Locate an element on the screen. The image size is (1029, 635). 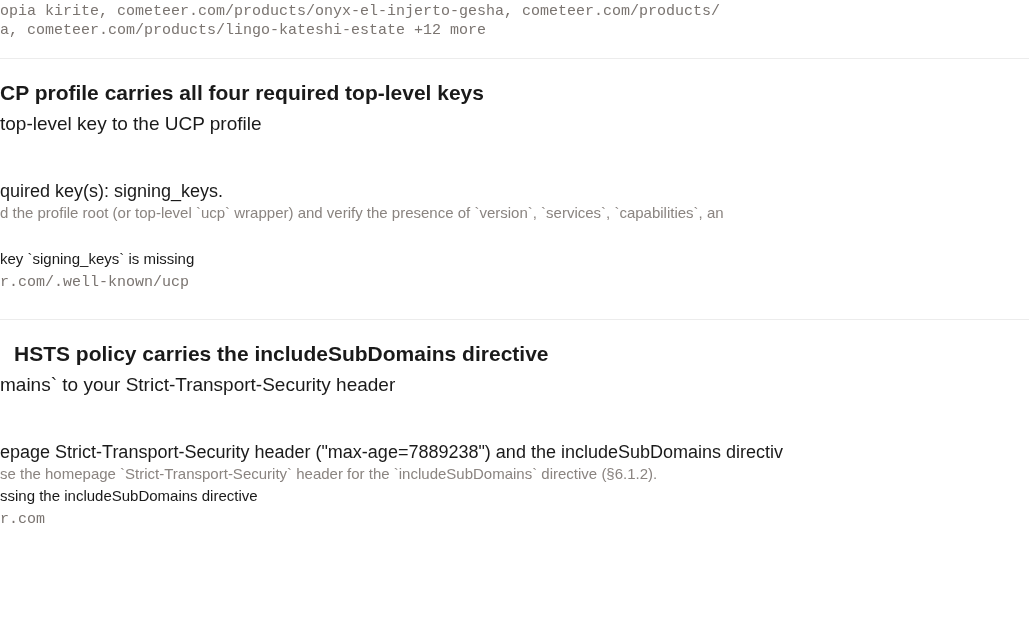
check-title: HSTS policy carries the includeSubDomains directive is located at coordinates (281, 354).